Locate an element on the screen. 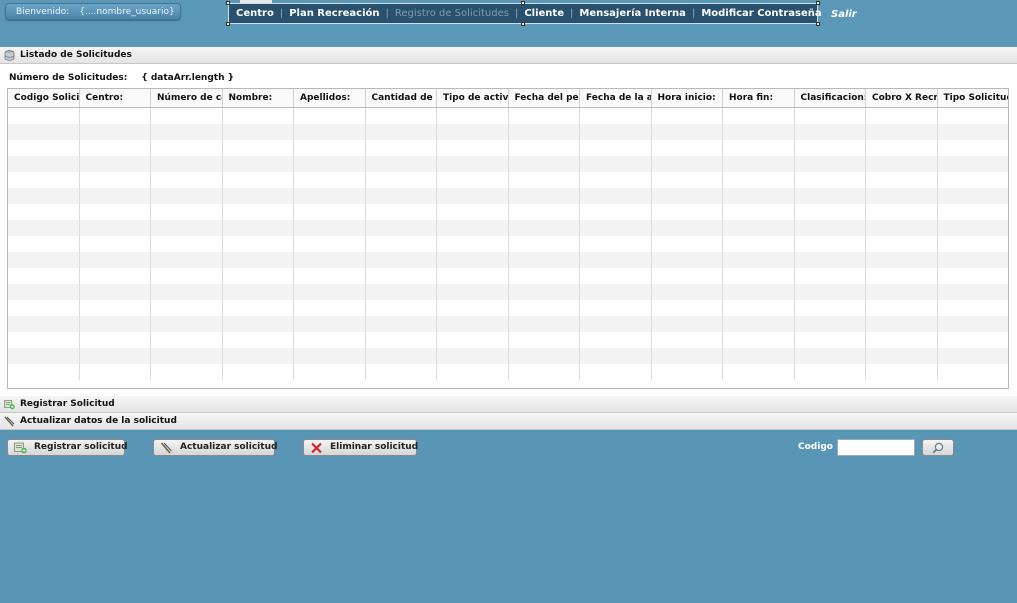 This screenshot has width=1017, height=603. nav-mensajeria-interna: Mensajería Interna is located at coordinates (632, 13).